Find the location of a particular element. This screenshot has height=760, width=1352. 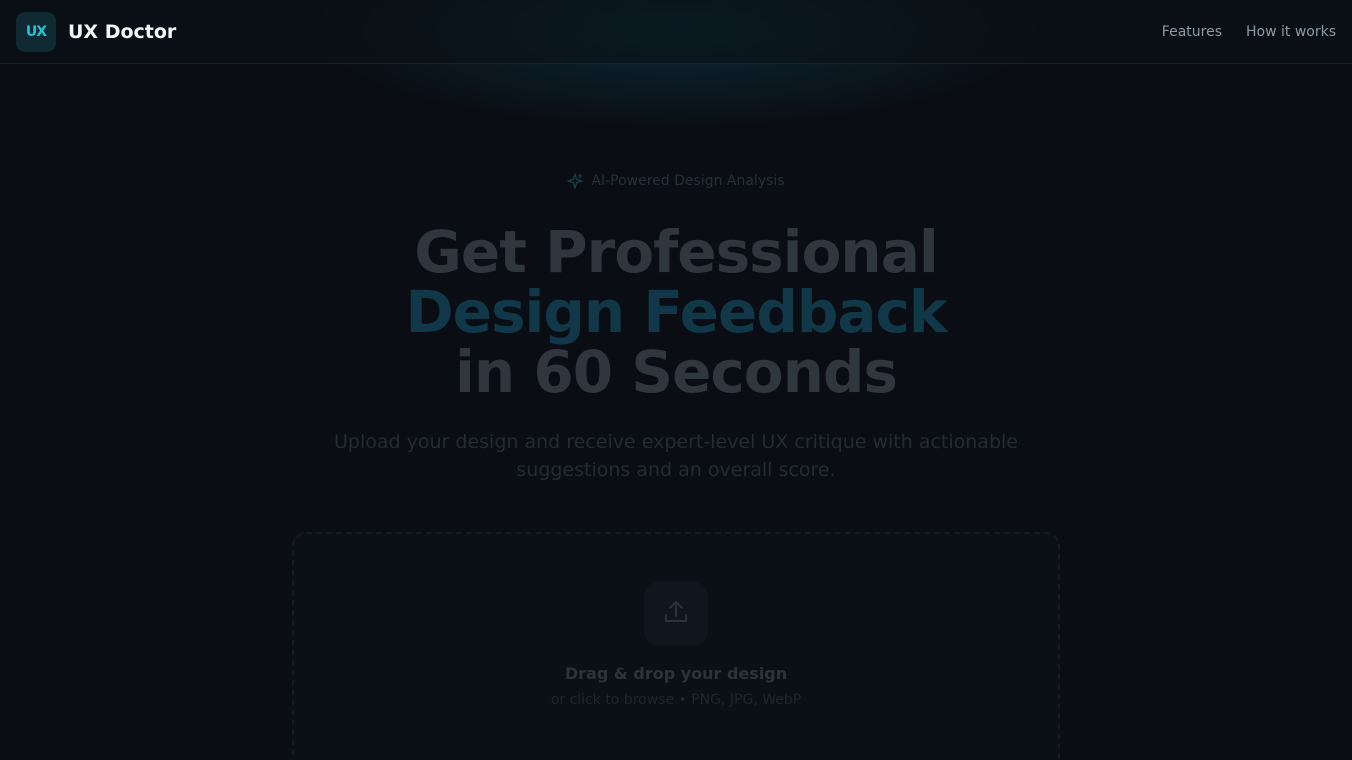

dropzone-subtitle: or click to browse • PNG, JPG, WebP is located at coordinates (676, 700).